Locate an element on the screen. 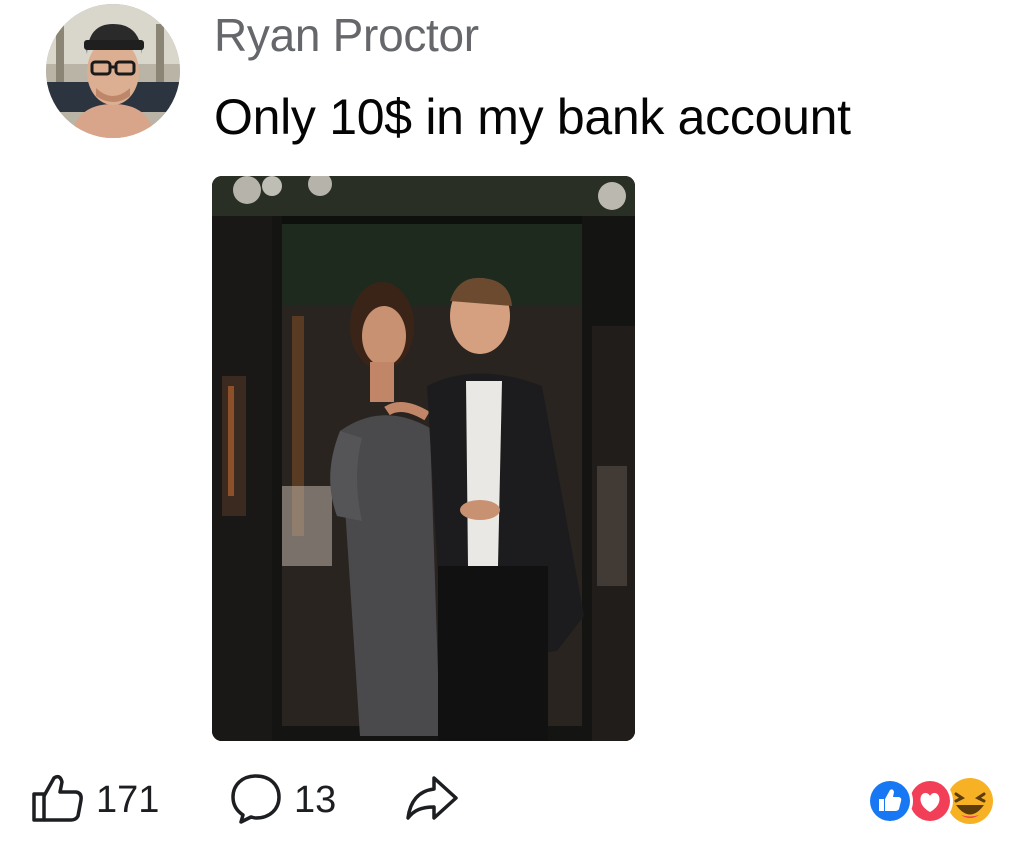 This screenshot has width=1024, height=852. comment-button: 13 is located at coordinates (282, 800).